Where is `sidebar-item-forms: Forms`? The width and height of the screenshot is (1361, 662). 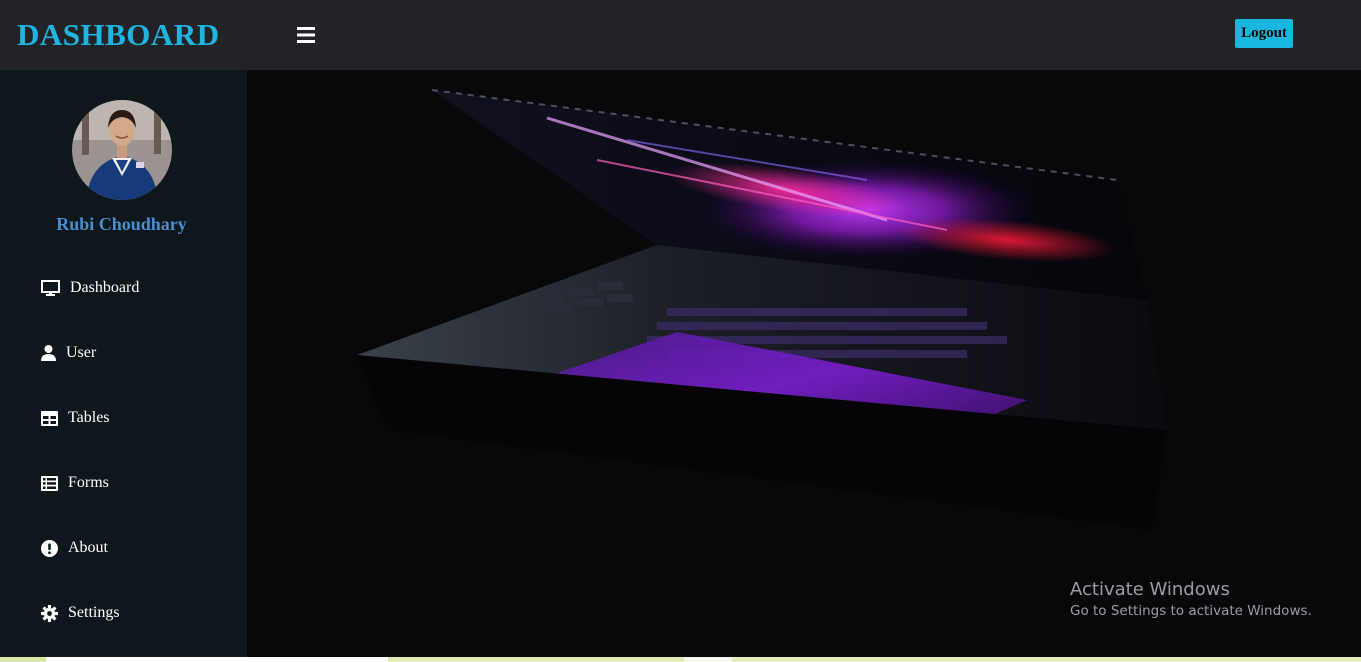 sidebar-item-forms: Forms is located at coordinates (75, 483).